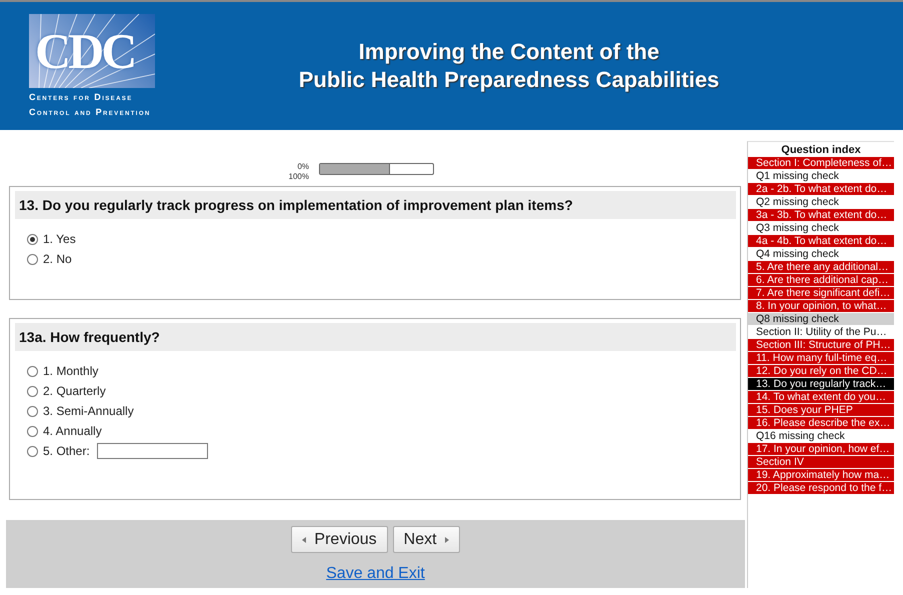 The image size is (903, 595). Describe the element at coordinates (509, 52) in the screenshot. I see `page-title: Improving the Content of the` at that location.